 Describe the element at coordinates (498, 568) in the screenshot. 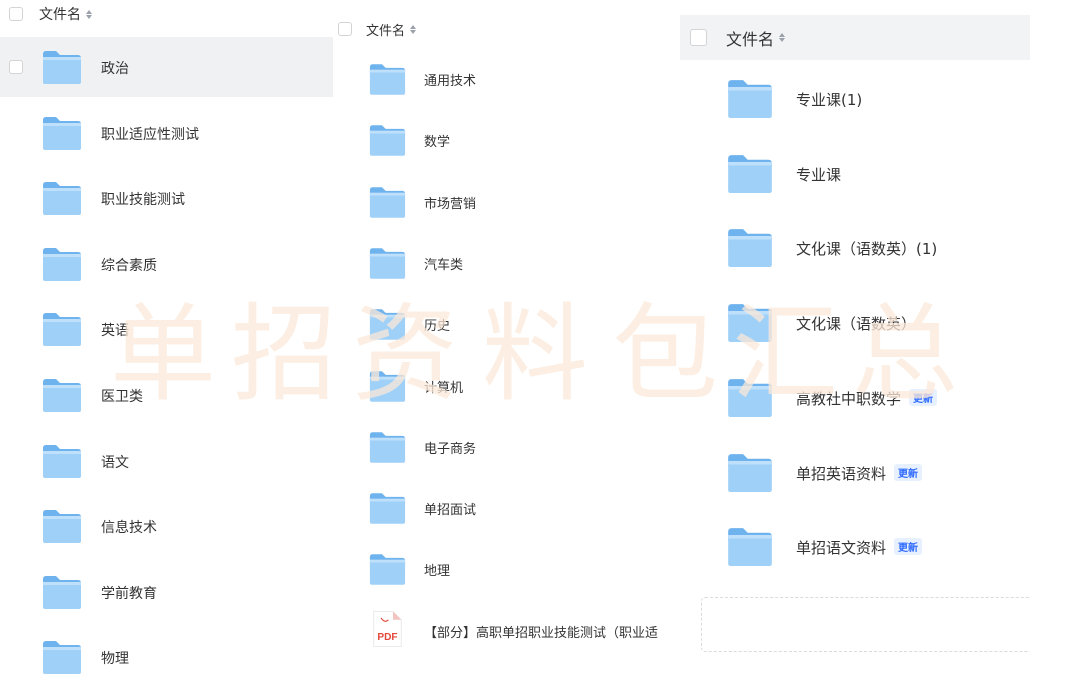

I see `folder-row: 地理` at that location.